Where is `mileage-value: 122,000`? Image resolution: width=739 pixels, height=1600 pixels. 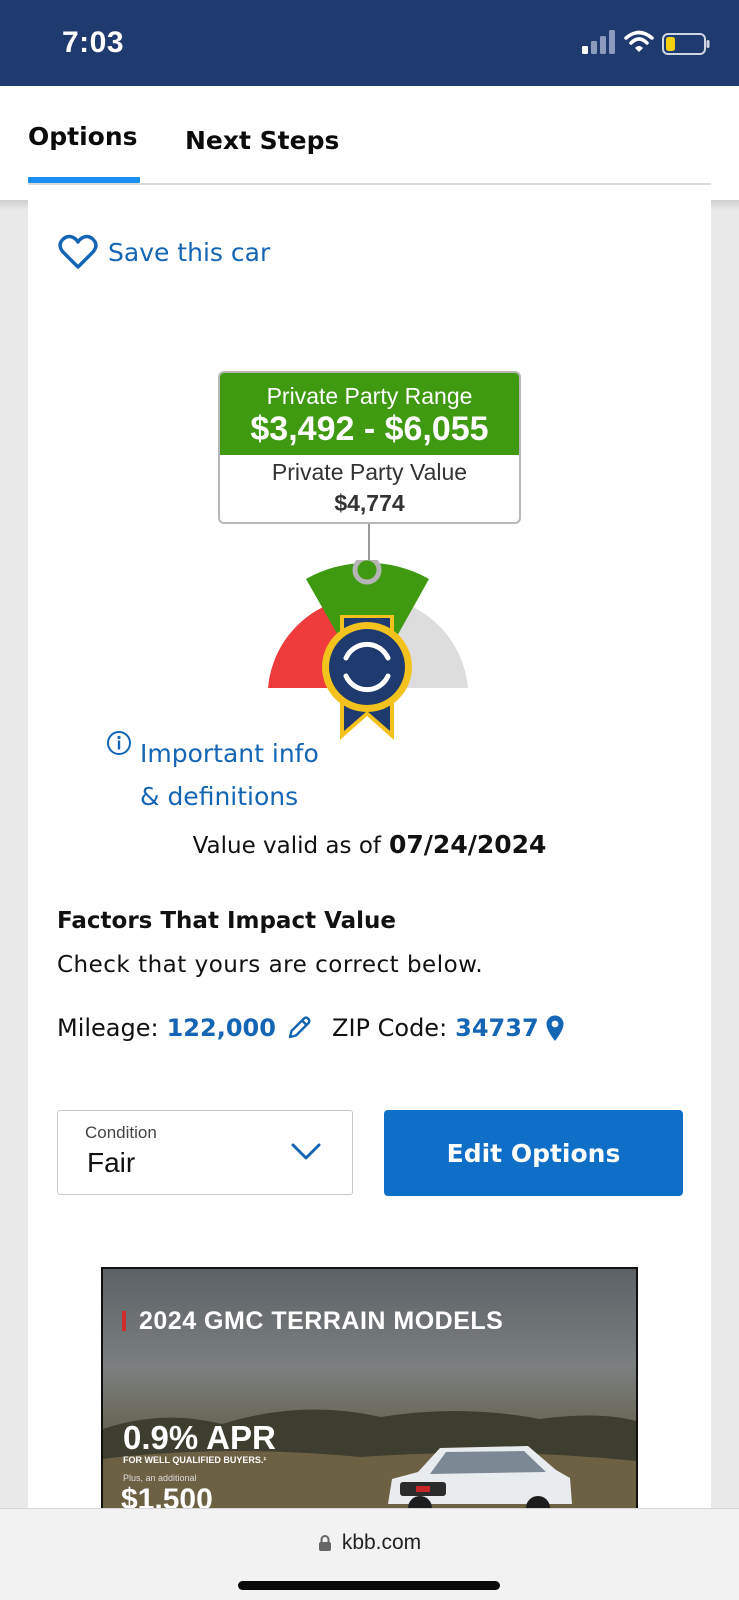
mileage-value: 122,000 is located at coordinates (221, 1028).